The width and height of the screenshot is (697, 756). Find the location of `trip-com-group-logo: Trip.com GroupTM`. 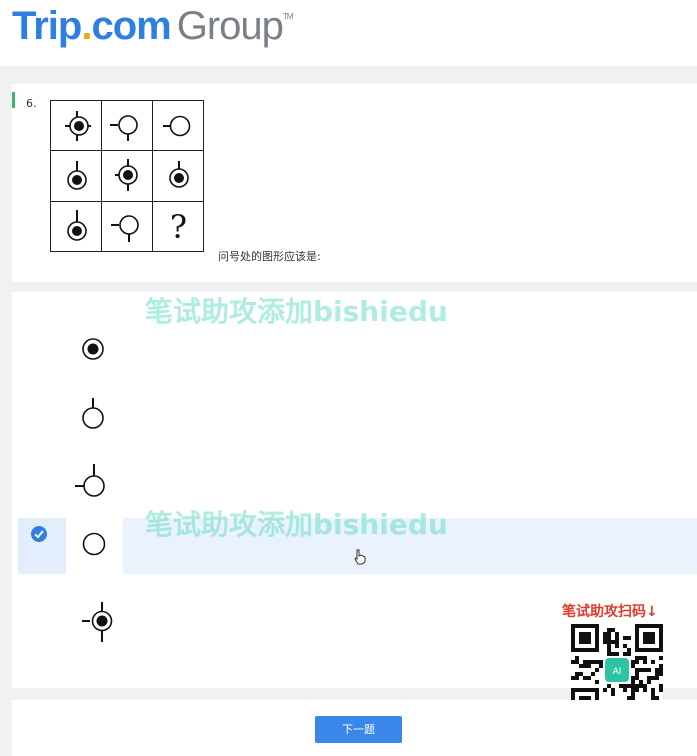

trip-com-group-logo: Trip.com GroupTM is located at coordinates (152, 26).